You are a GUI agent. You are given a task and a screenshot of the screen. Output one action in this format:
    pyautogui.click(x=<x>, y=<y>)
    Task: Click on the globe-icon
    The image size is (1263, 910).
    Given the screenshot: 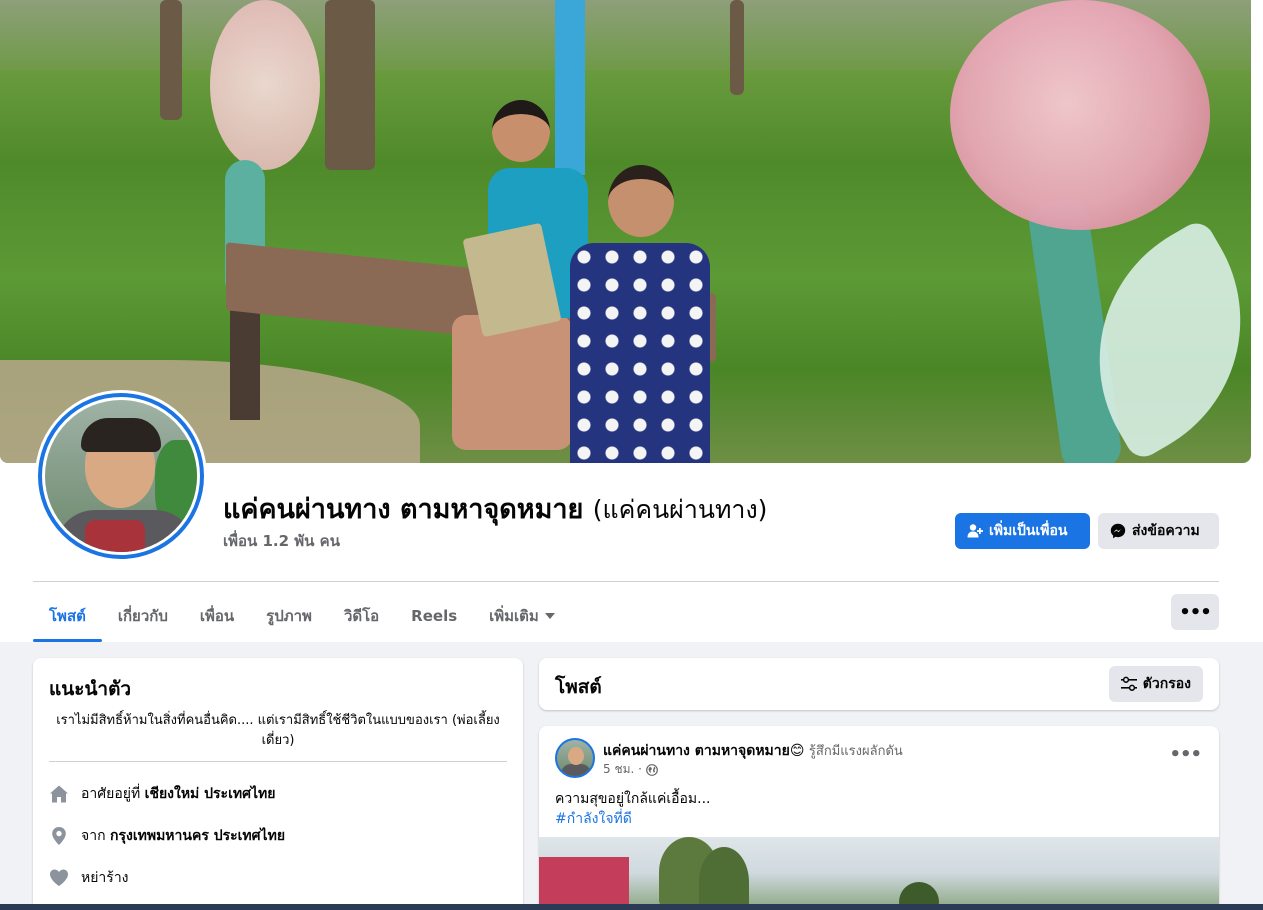 What is the action you would take?
    pyautogui.click(x=652, y=769)
    